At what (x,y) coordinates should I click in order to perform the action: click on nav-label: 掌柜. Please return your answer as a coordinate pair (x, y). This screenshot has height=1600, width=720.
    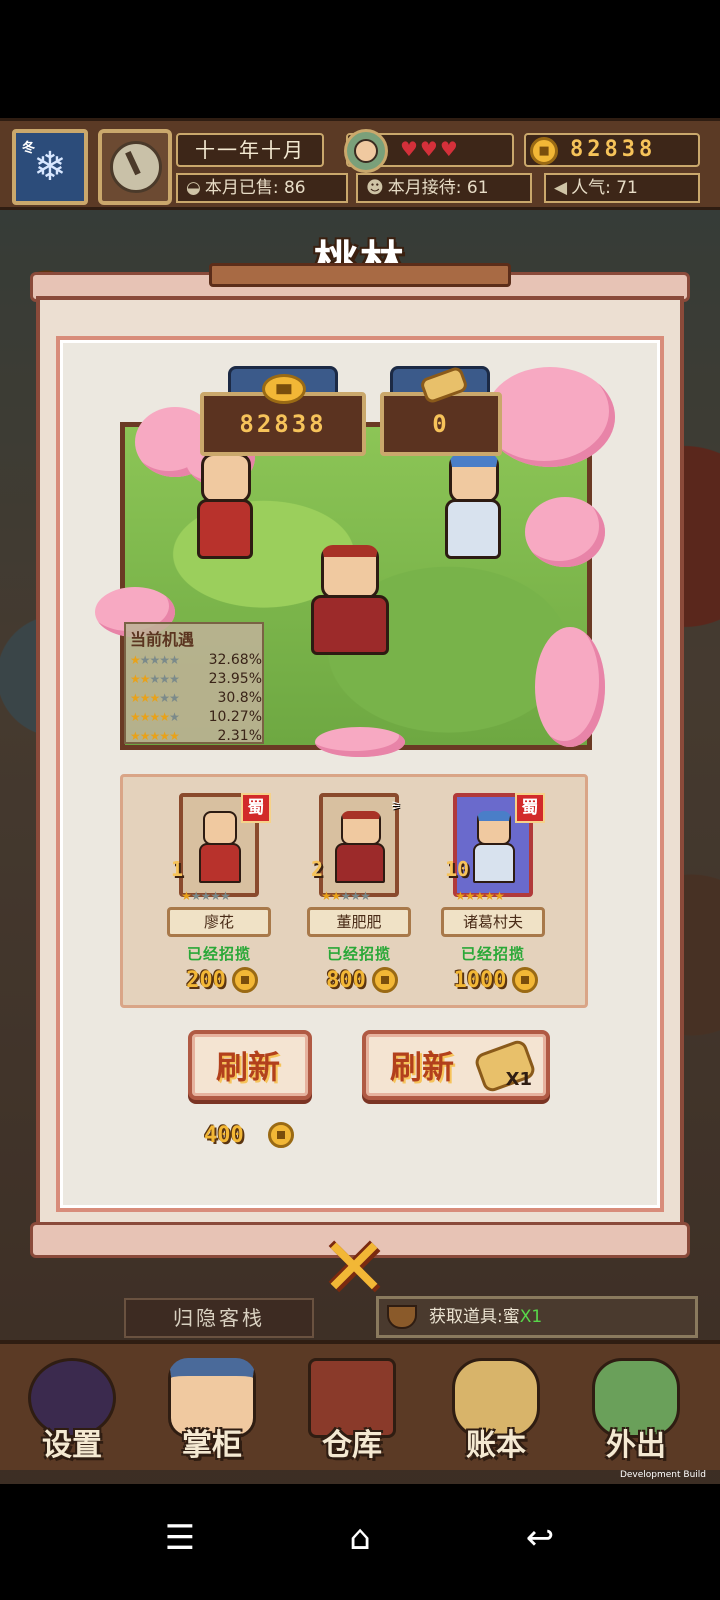
    Looking at the image, I should click on (212, 1445).